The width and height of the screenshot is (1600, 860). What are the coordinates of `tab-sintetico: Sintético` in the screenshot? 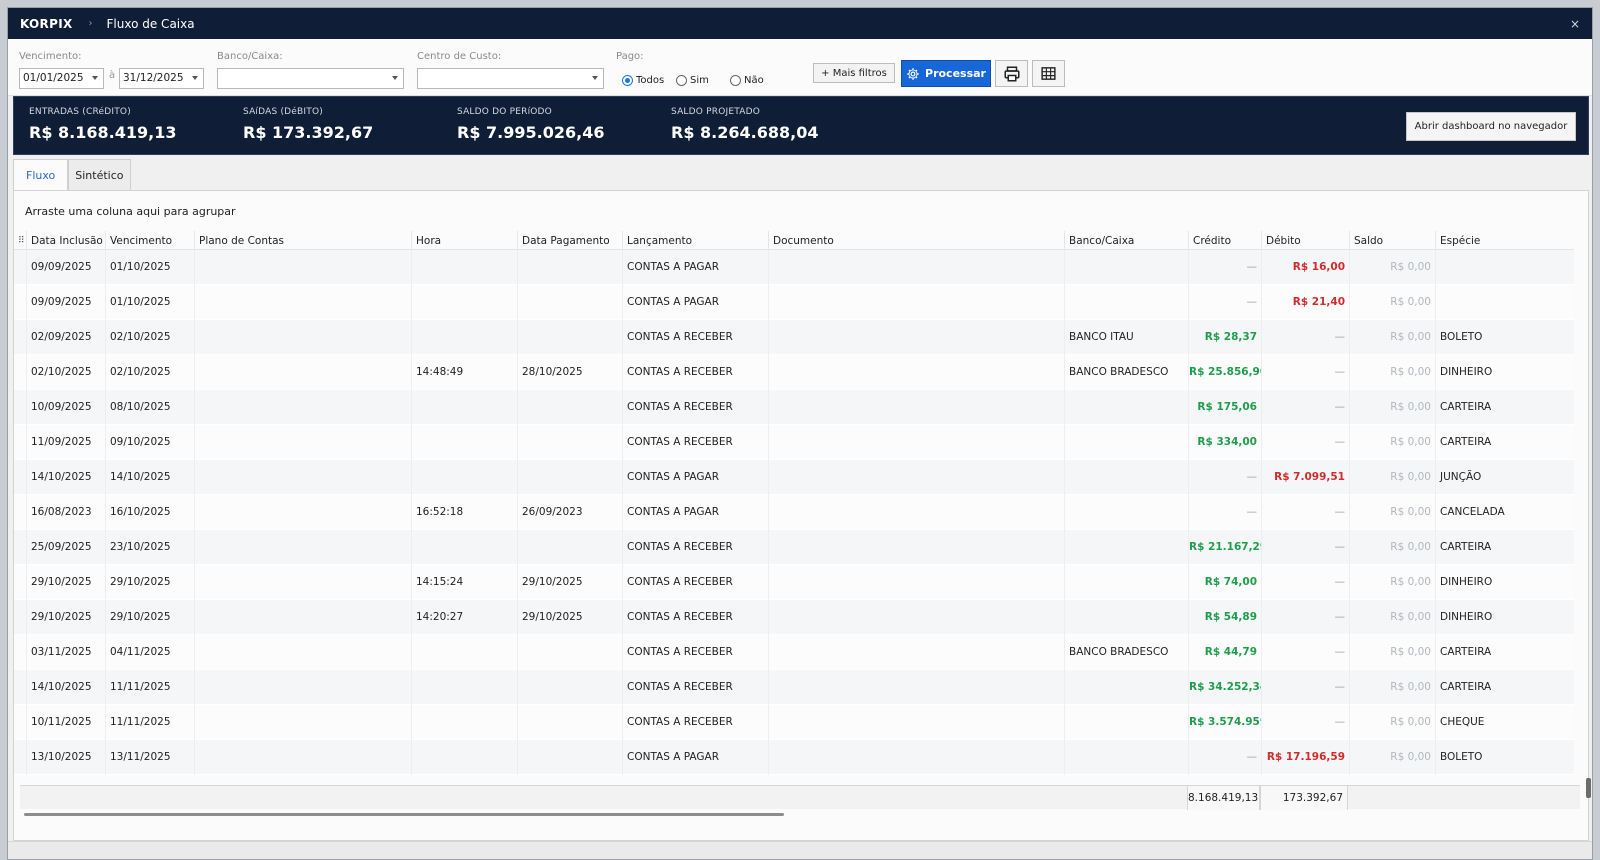 It's located at (99, 174).